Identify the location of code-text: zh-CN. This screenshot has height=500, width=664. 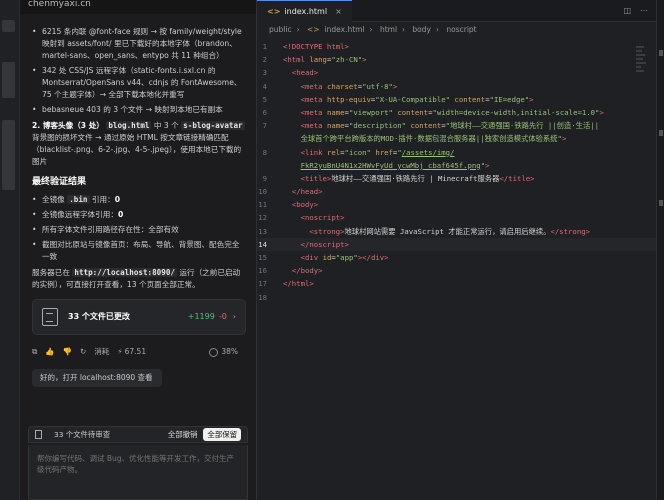
(346, 60).